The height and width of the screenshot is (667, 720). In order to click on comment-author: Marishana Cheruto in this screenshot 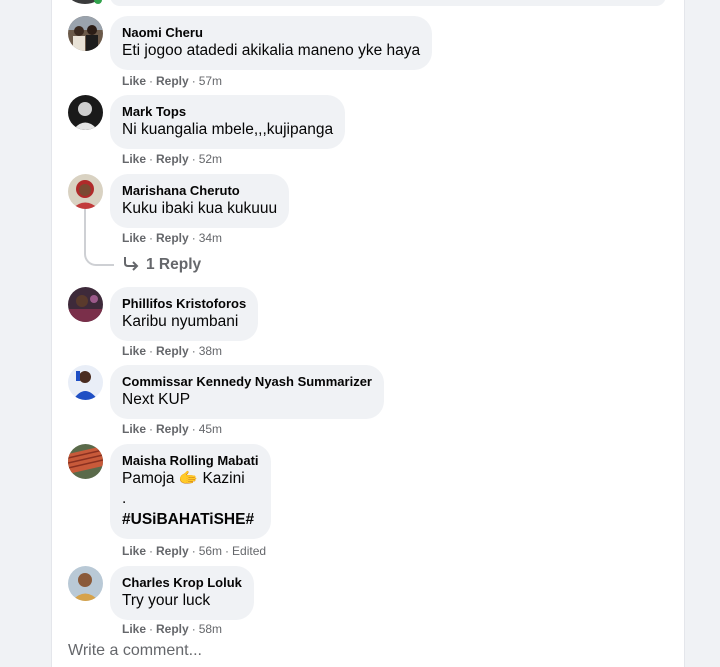, I will do `click(199, 190)`.